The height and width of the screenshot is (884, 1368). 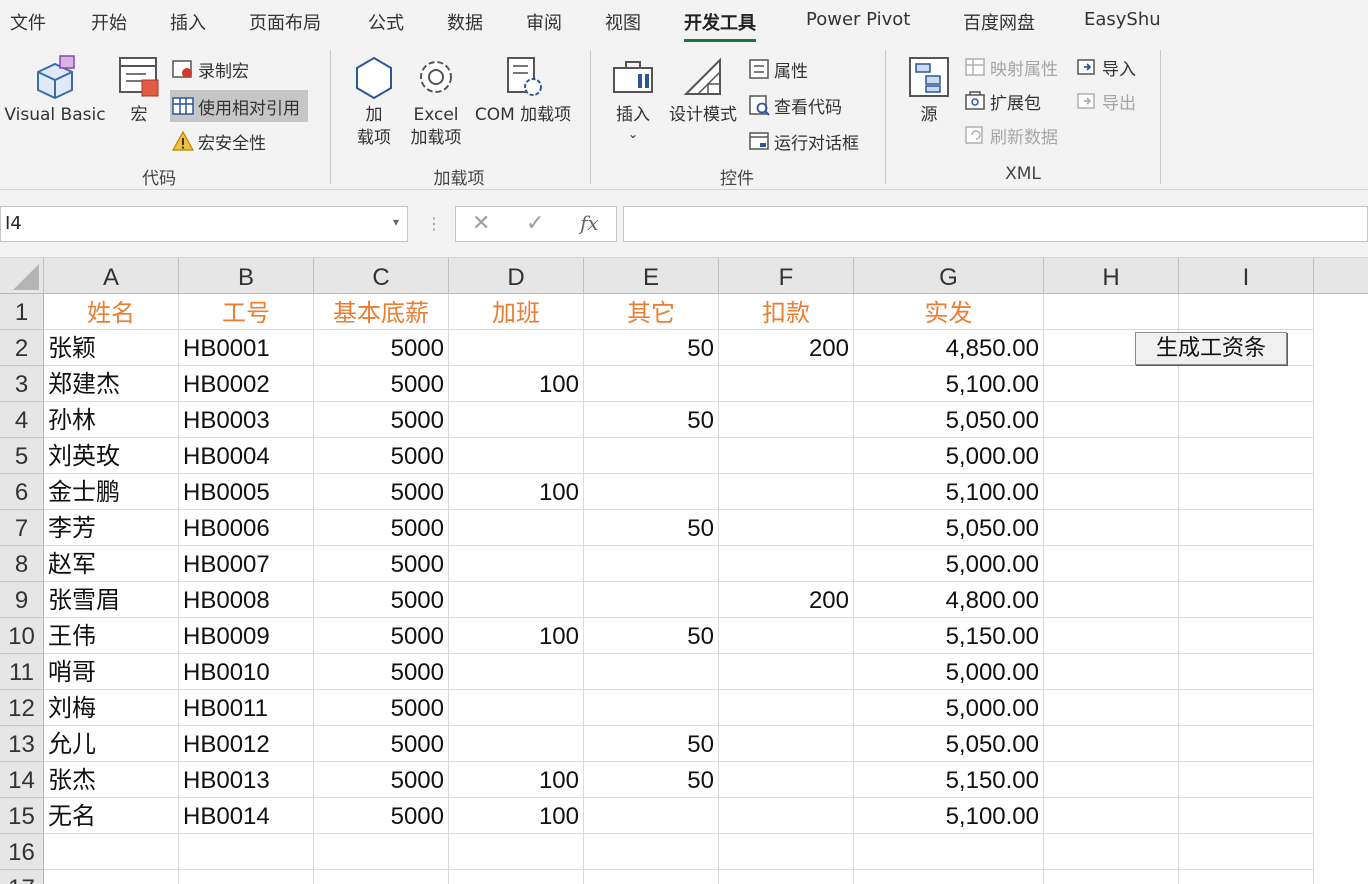 What do you see at coordinates (246, 708) in the screenshot?
I see `cell-id: HB0011` at bounding box center [246, 708].